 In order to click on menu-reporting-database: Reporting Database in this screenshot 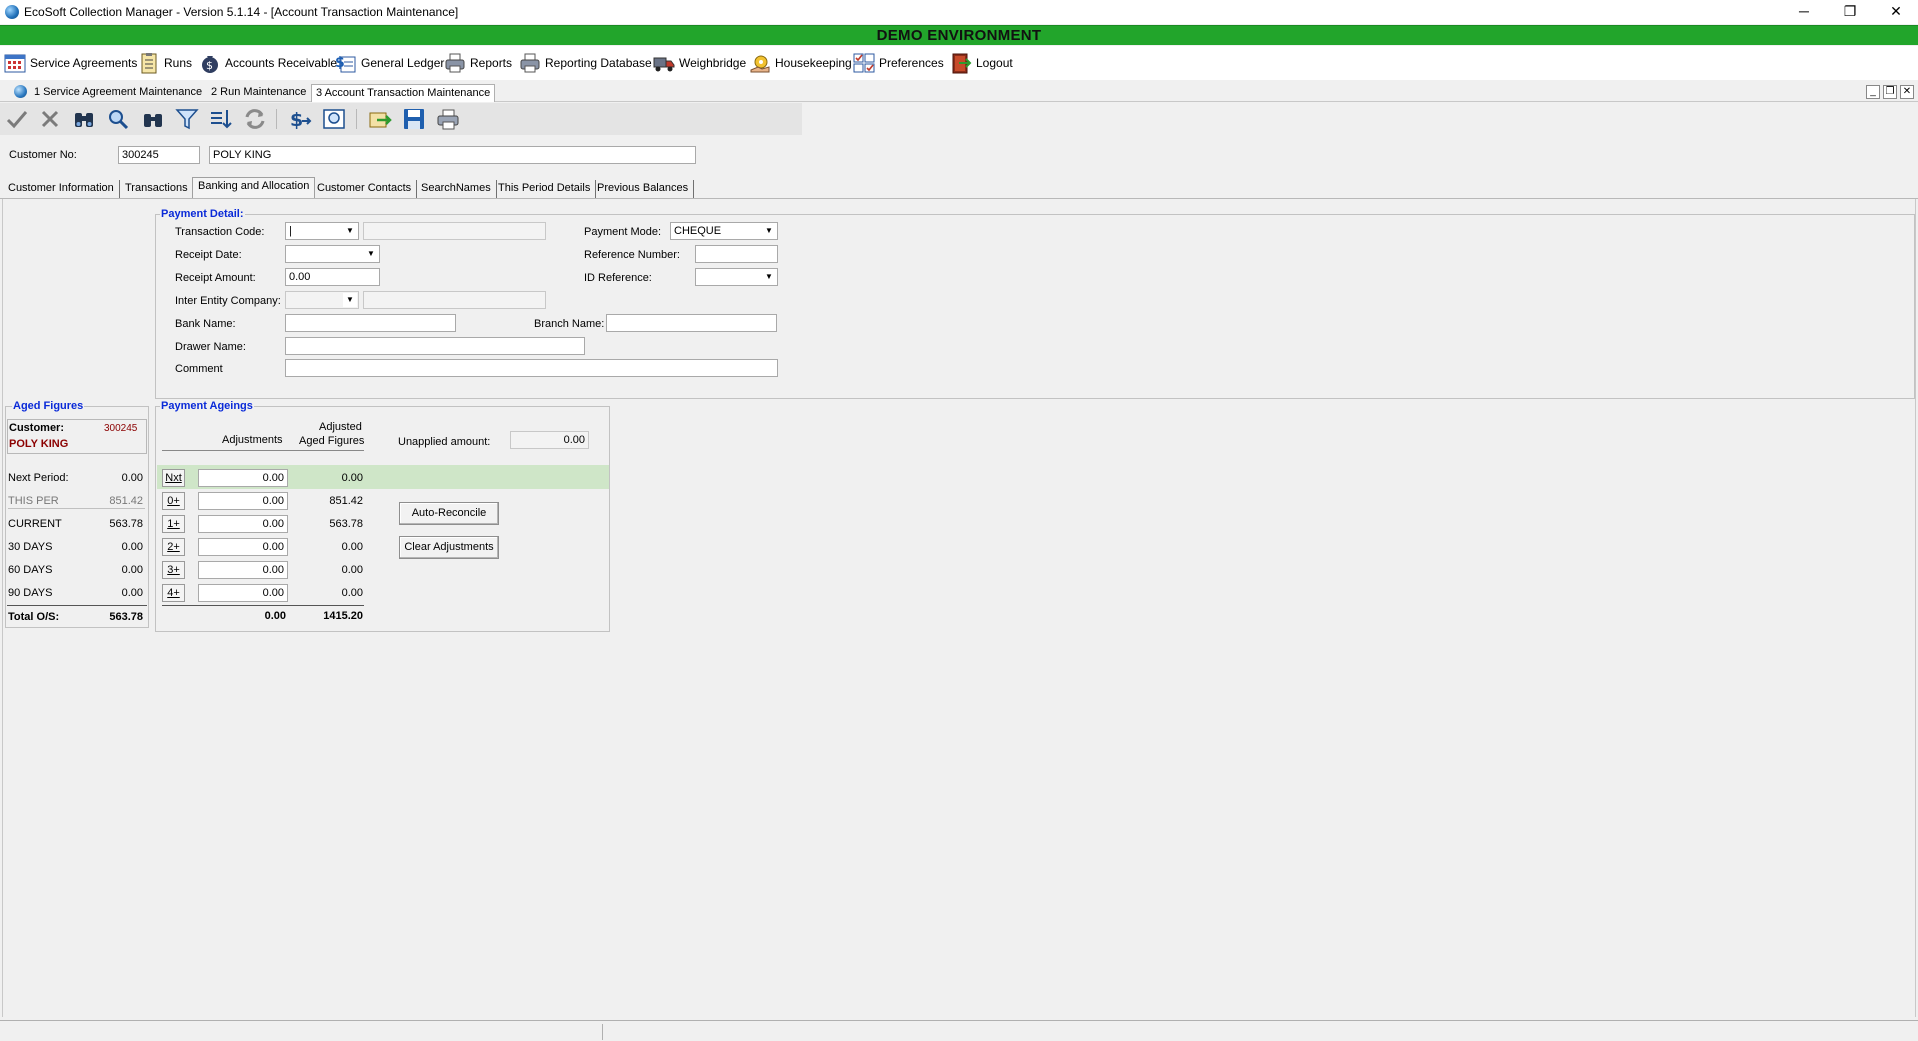, I will do `click(585, 63)`.